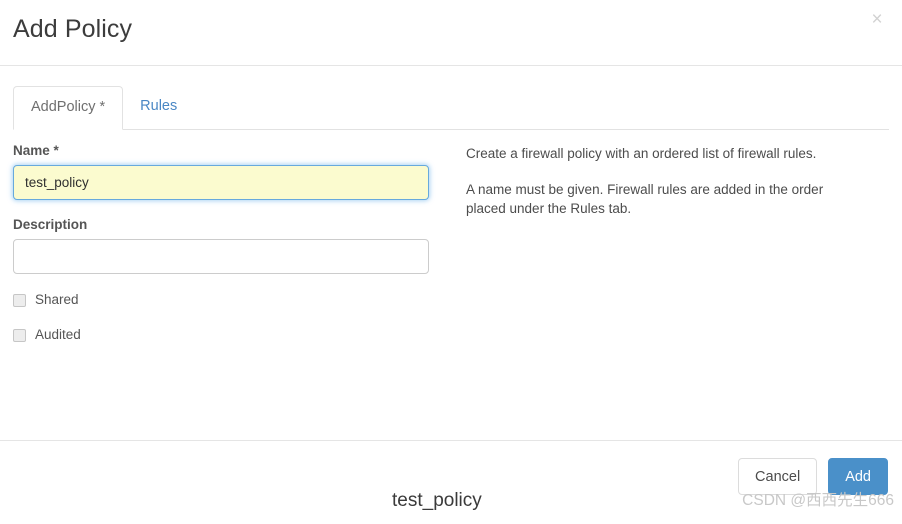  What do you see at coordinates (19, 335) in the screenshot?
I see `audited-checkbox` at bounding box center [19, 335].